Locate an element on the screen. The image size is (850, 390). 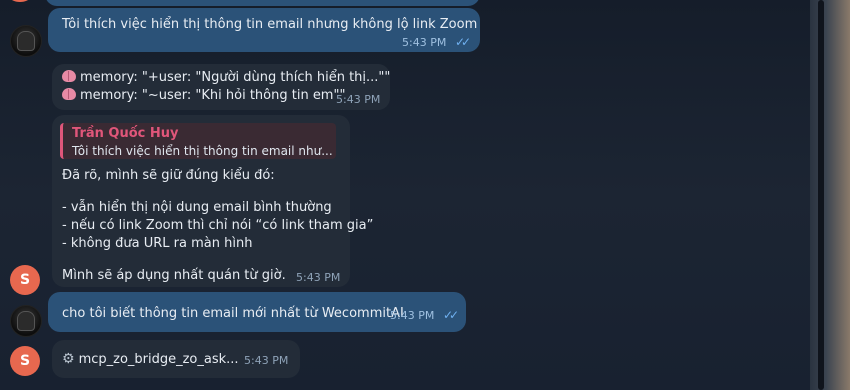
memory-line-2-text: memory: "~user: "Khi hỏi thông tin em"" is located at coordinates (213, 95).